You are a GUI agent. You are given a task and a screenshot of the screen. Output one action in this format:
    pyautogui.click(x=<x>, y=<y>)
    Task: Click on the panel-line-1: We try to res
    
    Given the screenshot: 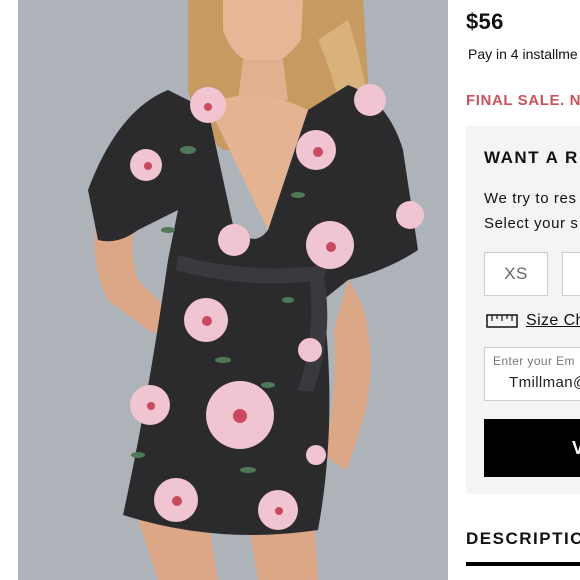 What is the action you would take?
    pyautogui.click(x=530, y=198)
    